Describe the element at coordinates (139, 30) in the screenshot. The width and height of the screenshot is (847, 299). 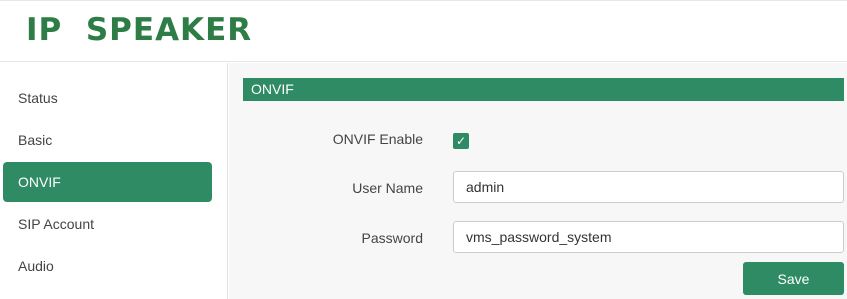
I see `brand-logo: IP SPEAKER` at that location.